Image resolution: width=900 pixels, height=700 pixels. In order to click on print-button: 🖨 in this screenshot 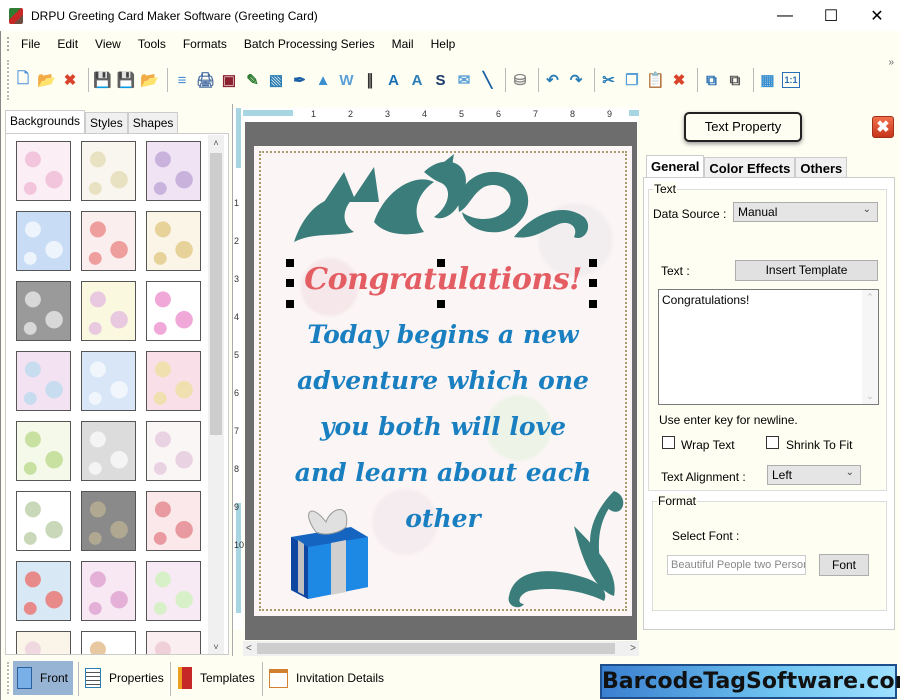, I will do `click(206, 80)`.